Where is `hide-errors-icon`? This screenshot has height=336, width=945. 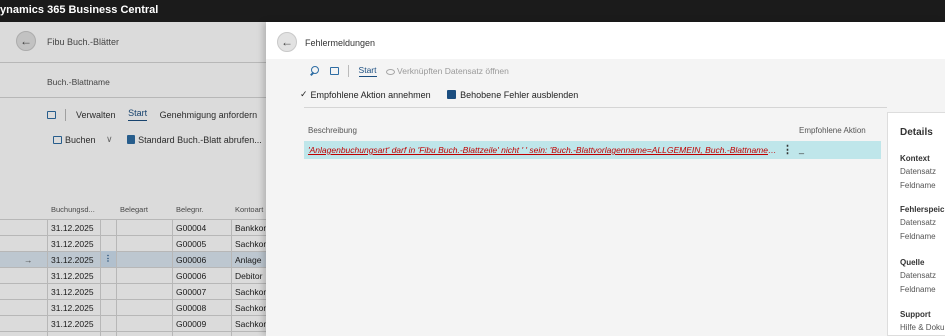 hide-errors-icon is located at coordinates (452, 95).